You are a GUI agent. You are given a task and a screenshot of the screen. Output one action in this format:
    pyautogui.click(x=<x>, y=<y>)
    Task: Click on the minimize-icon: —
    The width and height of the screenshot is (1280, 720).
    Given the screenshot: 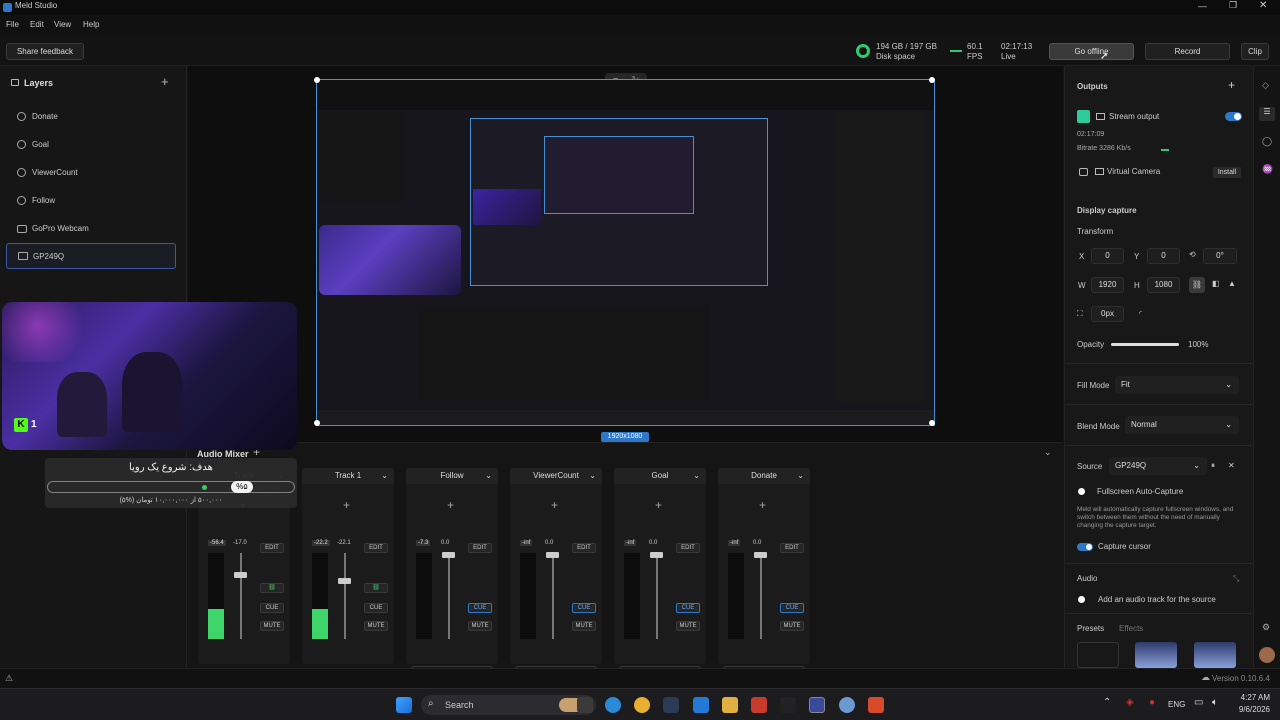 What is the action you would take?
    pyautogui.click(x=1202, y=6)
    